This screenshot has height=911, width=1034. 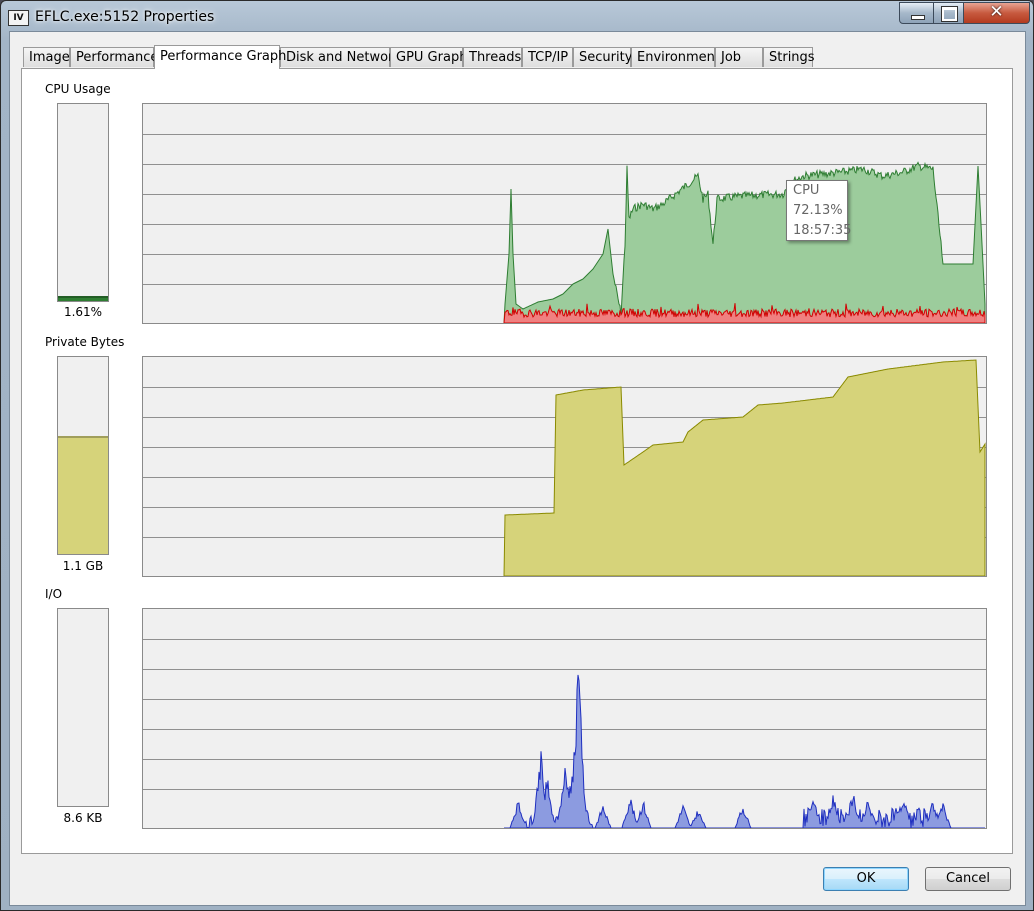 I want to click on cpu-usage-meter, so click(x=83, y=202).